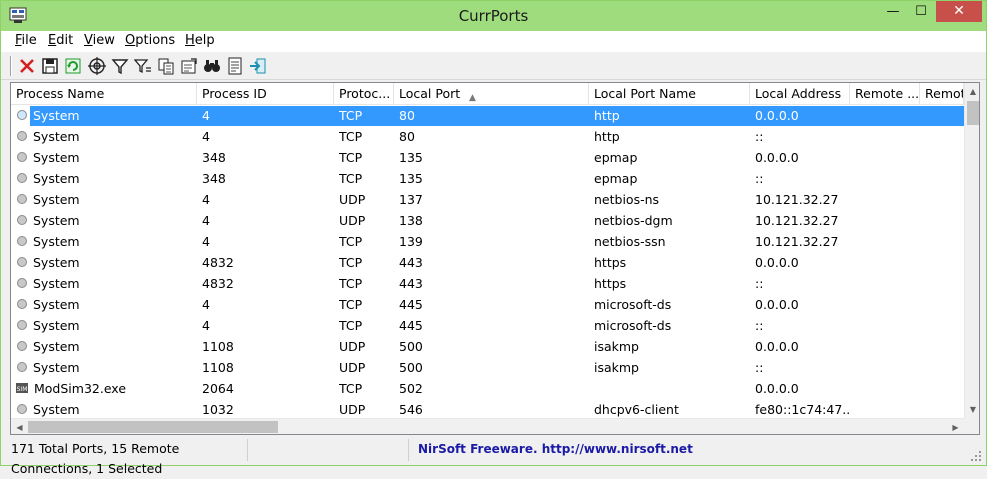 The width and height of the screenshot is (987, 479). What do you see at coordinates (893, 11) in the screenshot?
I see `minimize-button: —` at bounding box center [893, 11].